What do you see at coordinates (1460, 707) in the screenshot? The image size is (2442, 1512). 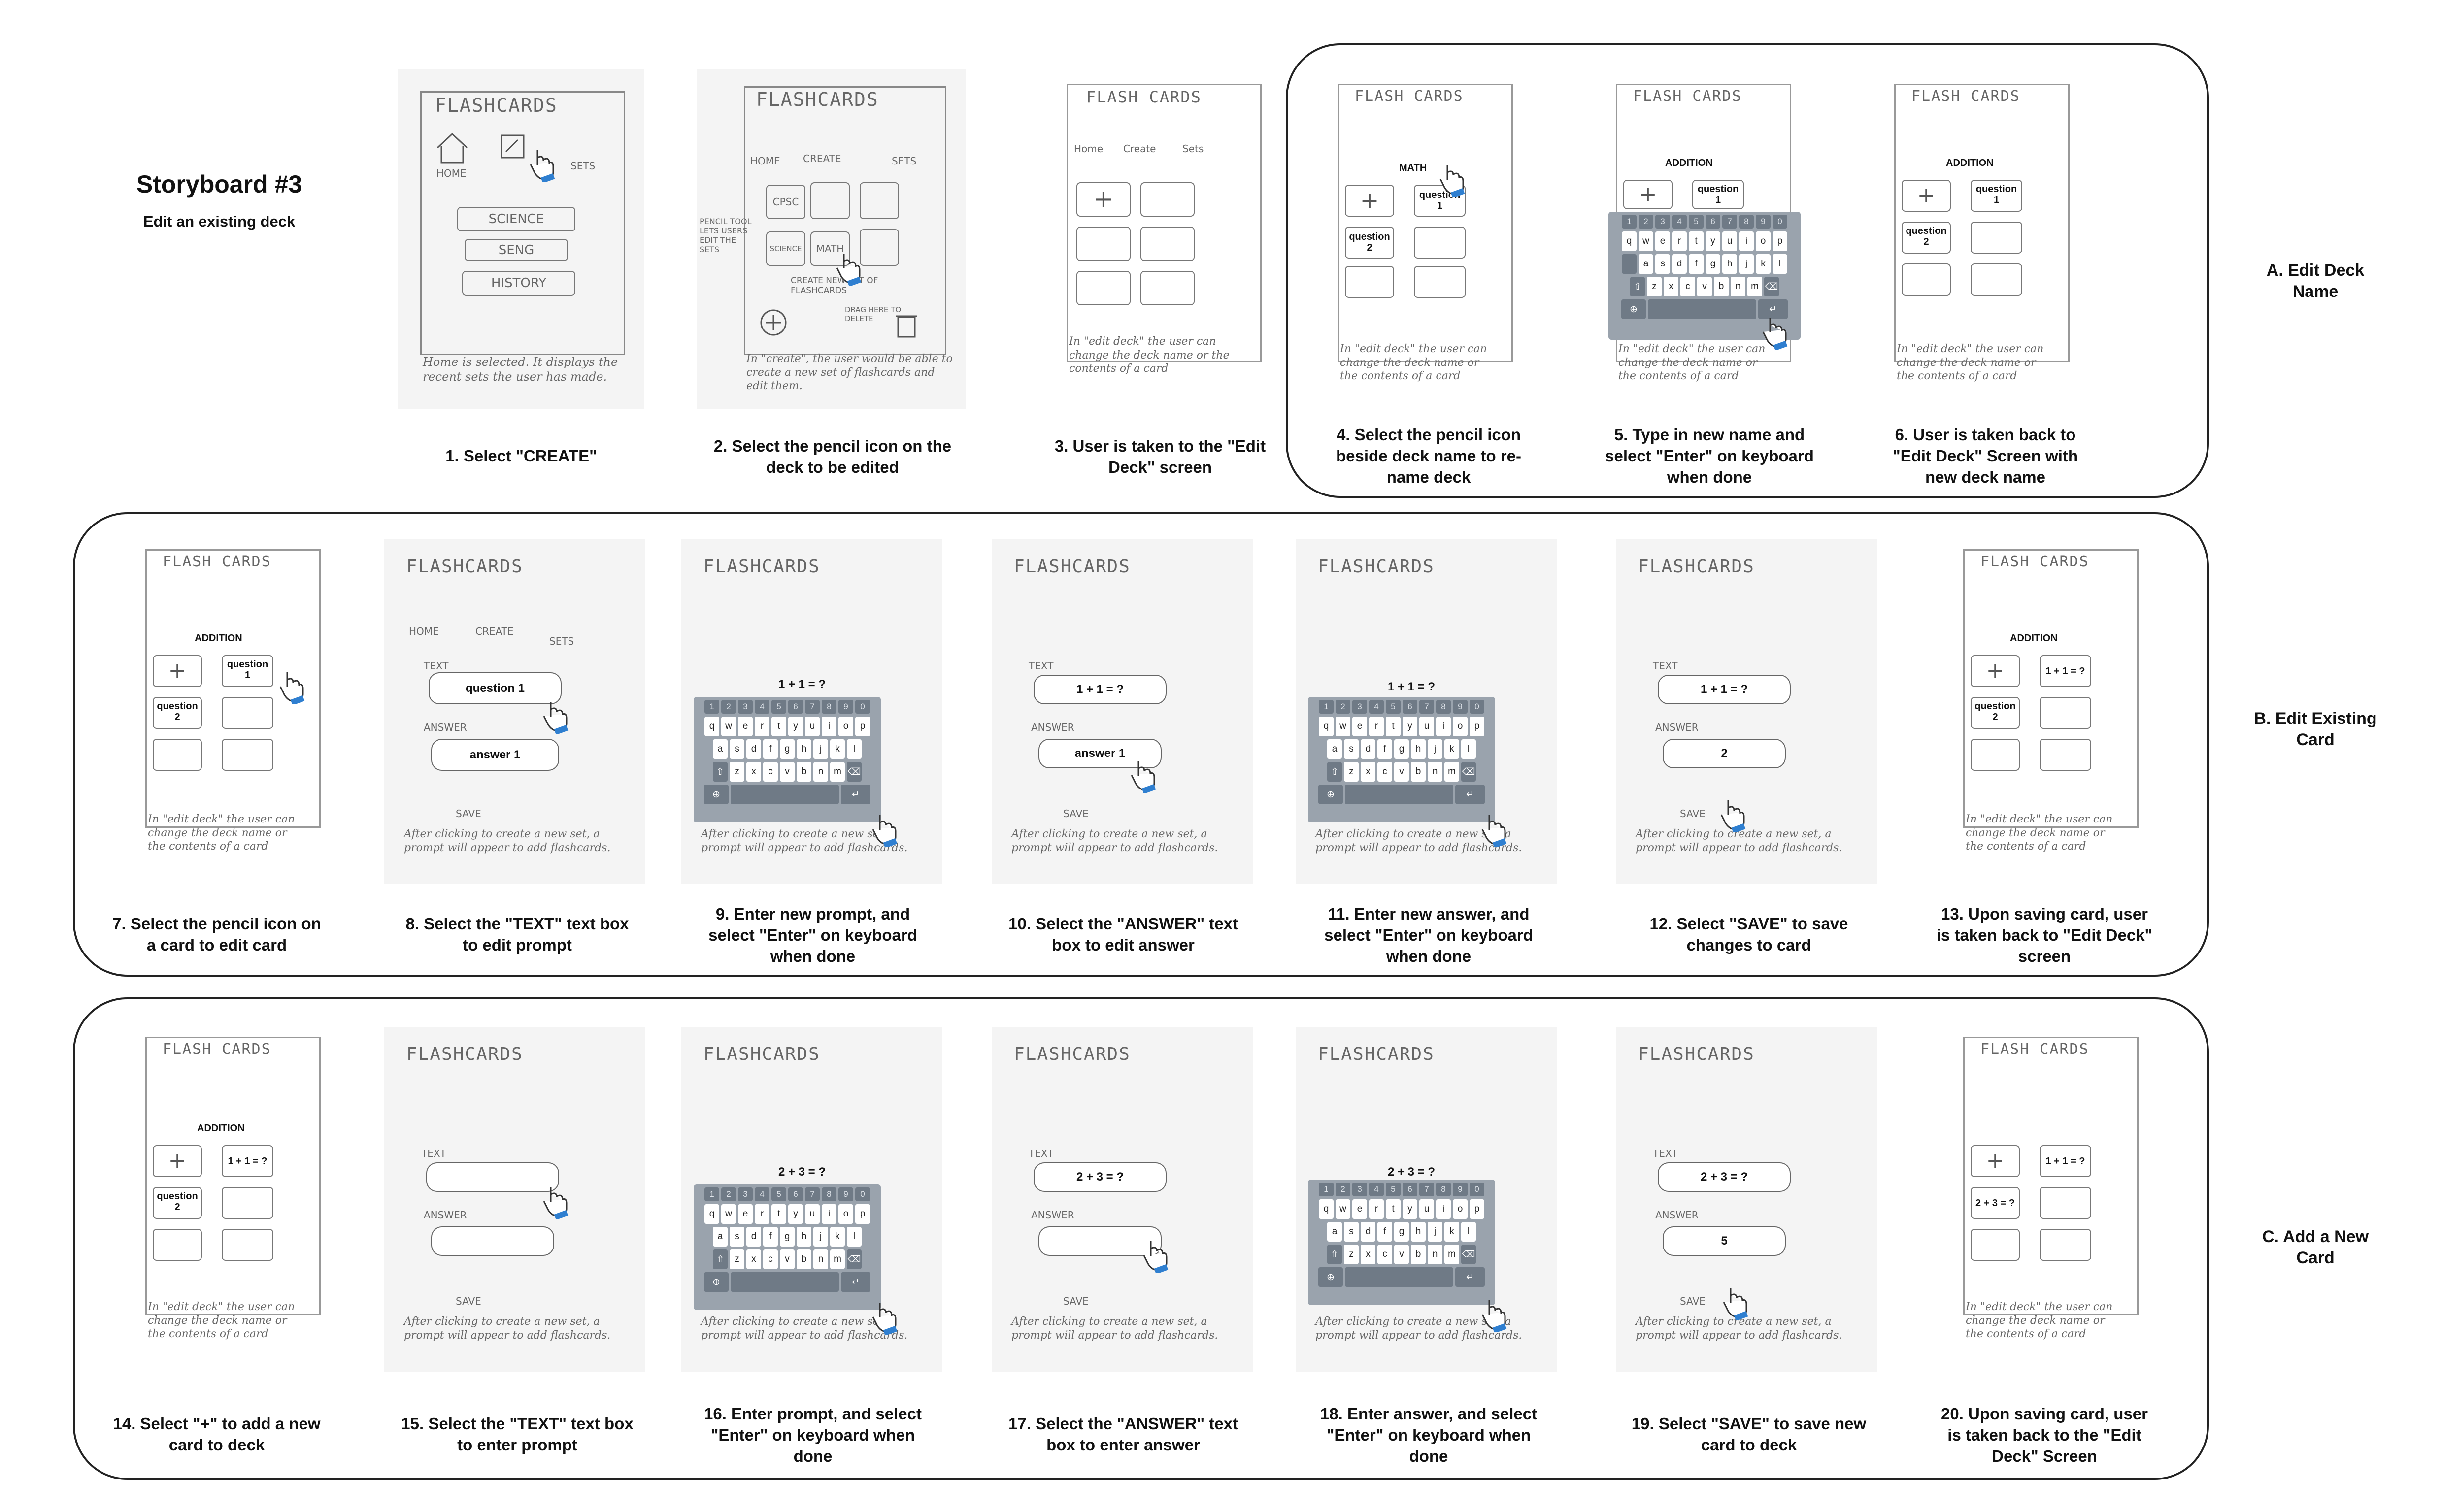 I see `key: 9` at bounding box center [1460, 707].